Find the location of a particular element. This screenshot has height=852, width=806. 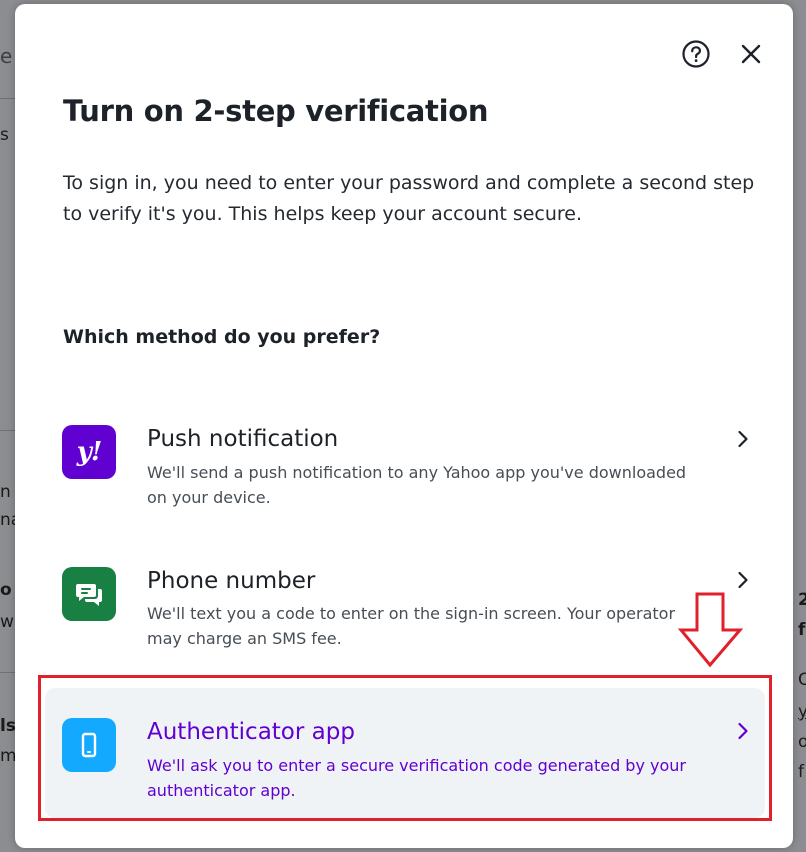

background-text: 2 is located at coordinates (802, 600).